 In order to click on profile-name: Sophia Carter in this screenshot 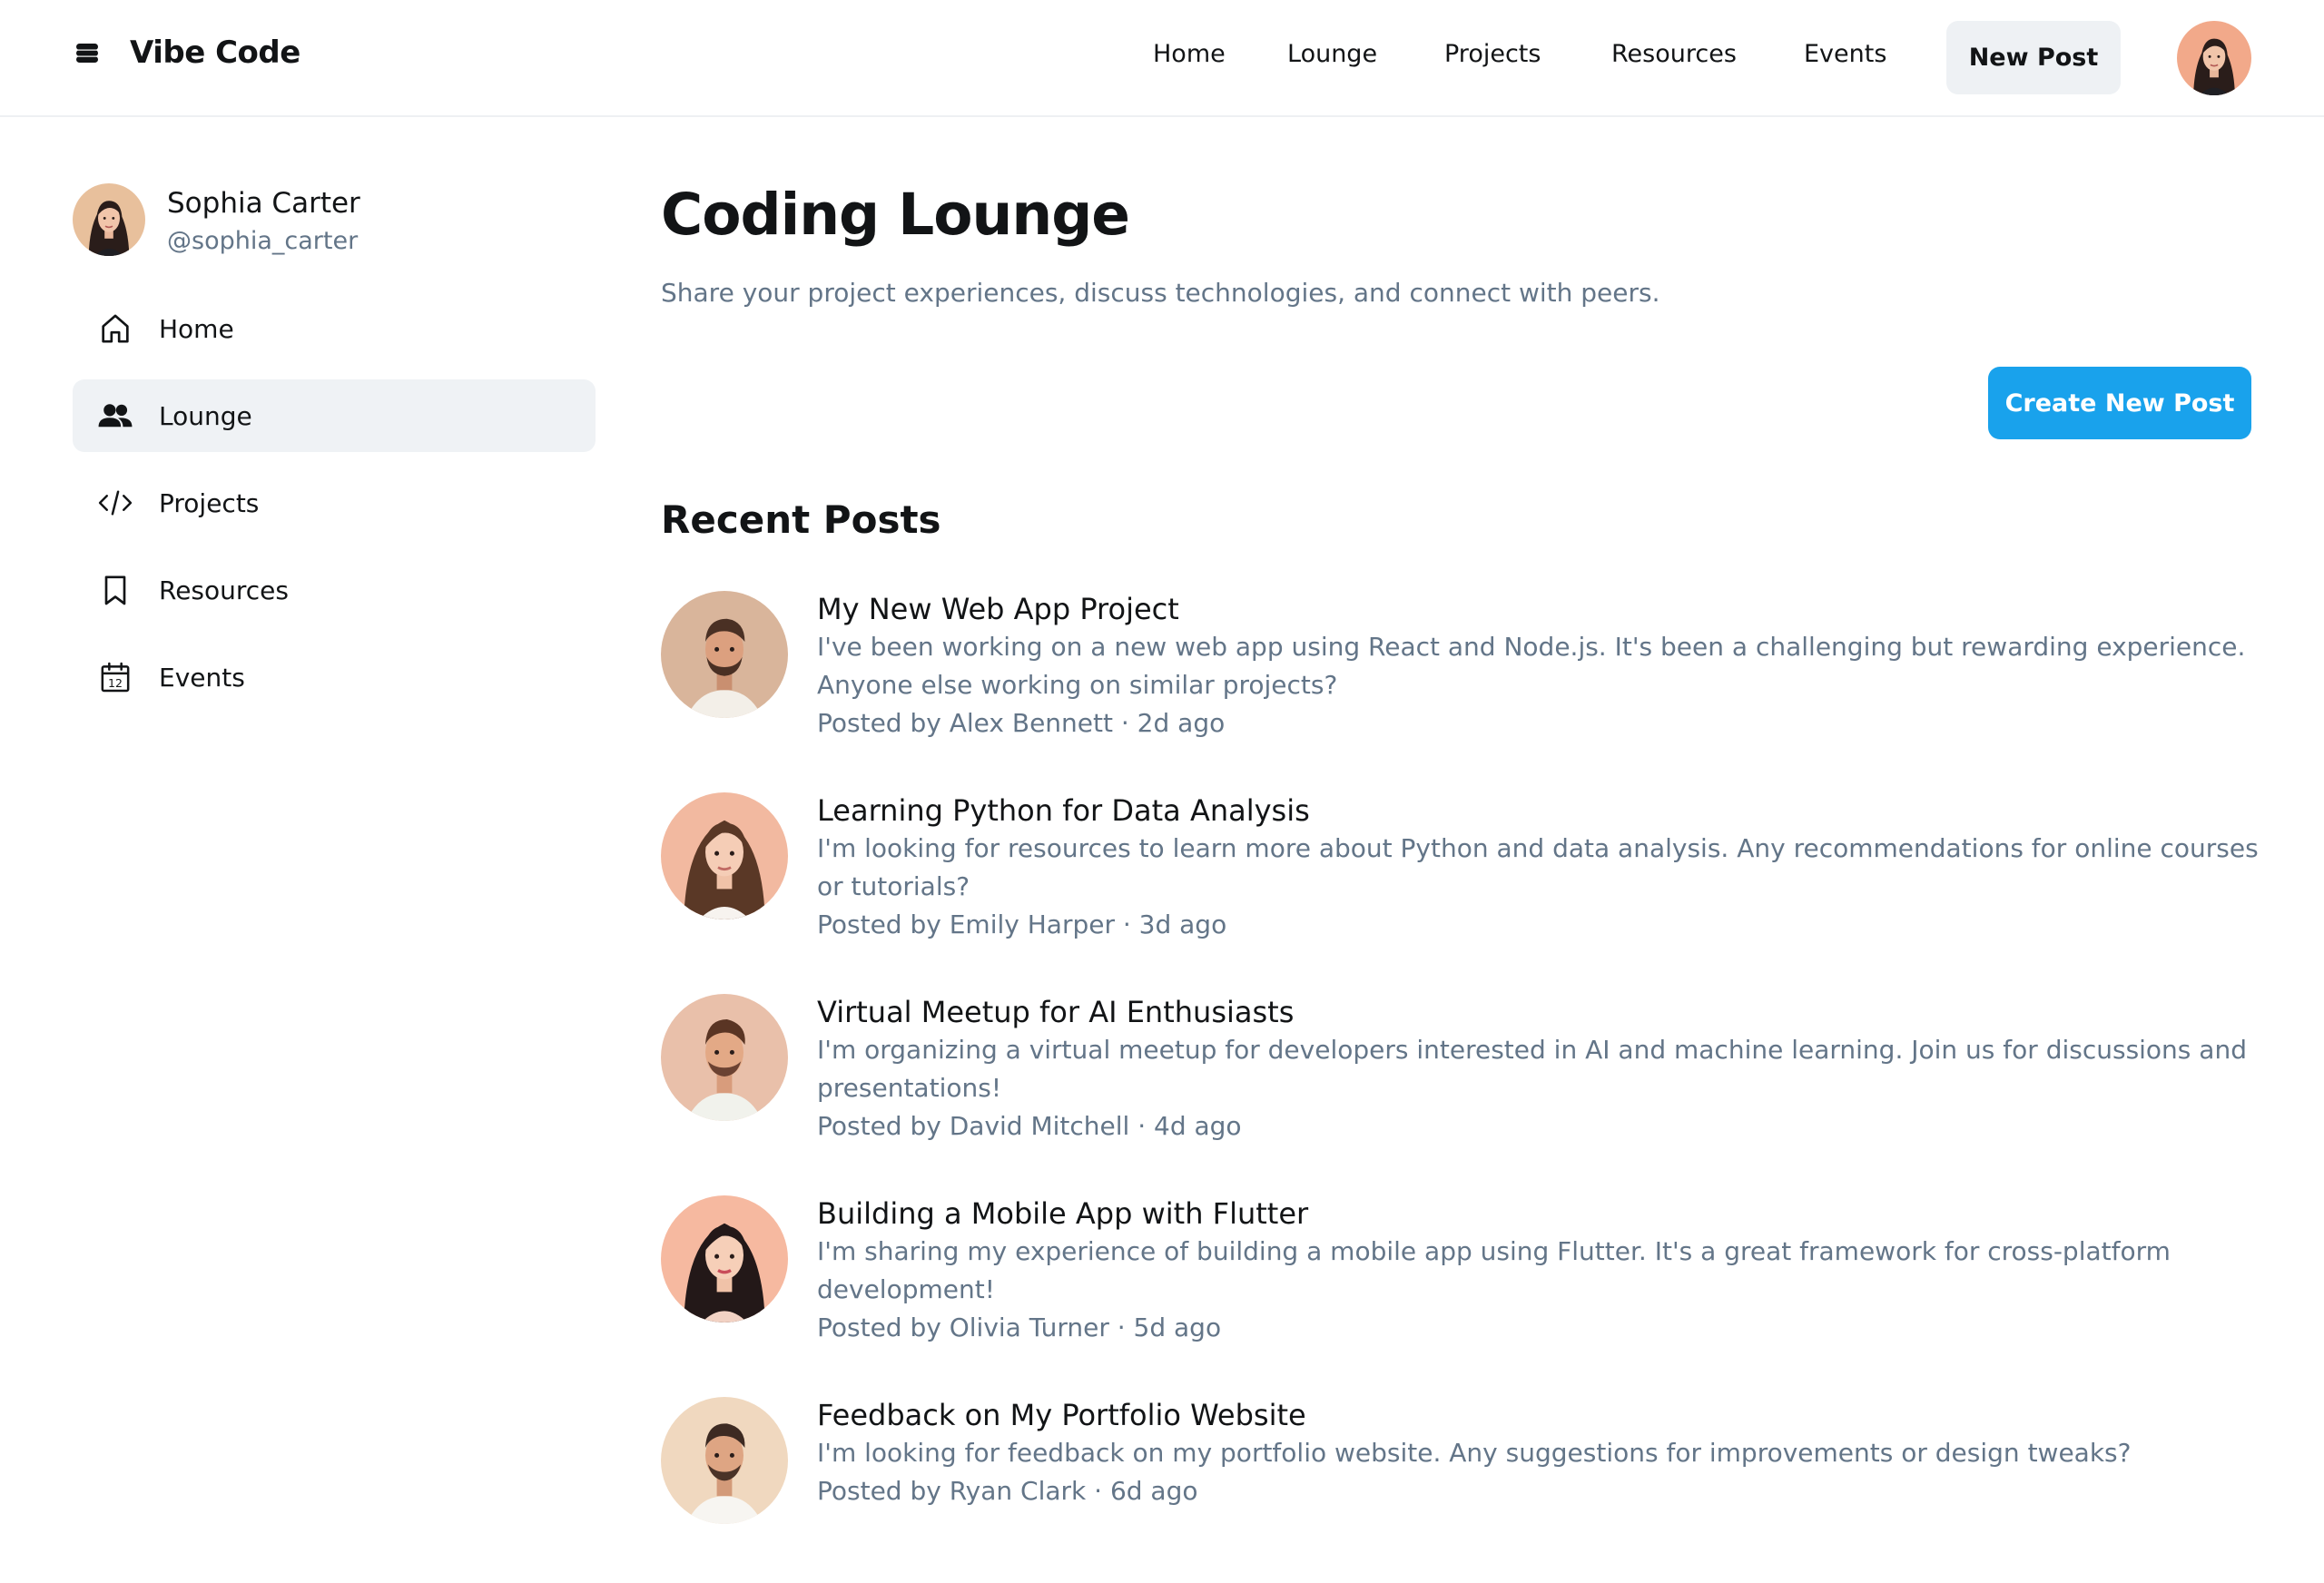, I will do `click(263, 203)`.